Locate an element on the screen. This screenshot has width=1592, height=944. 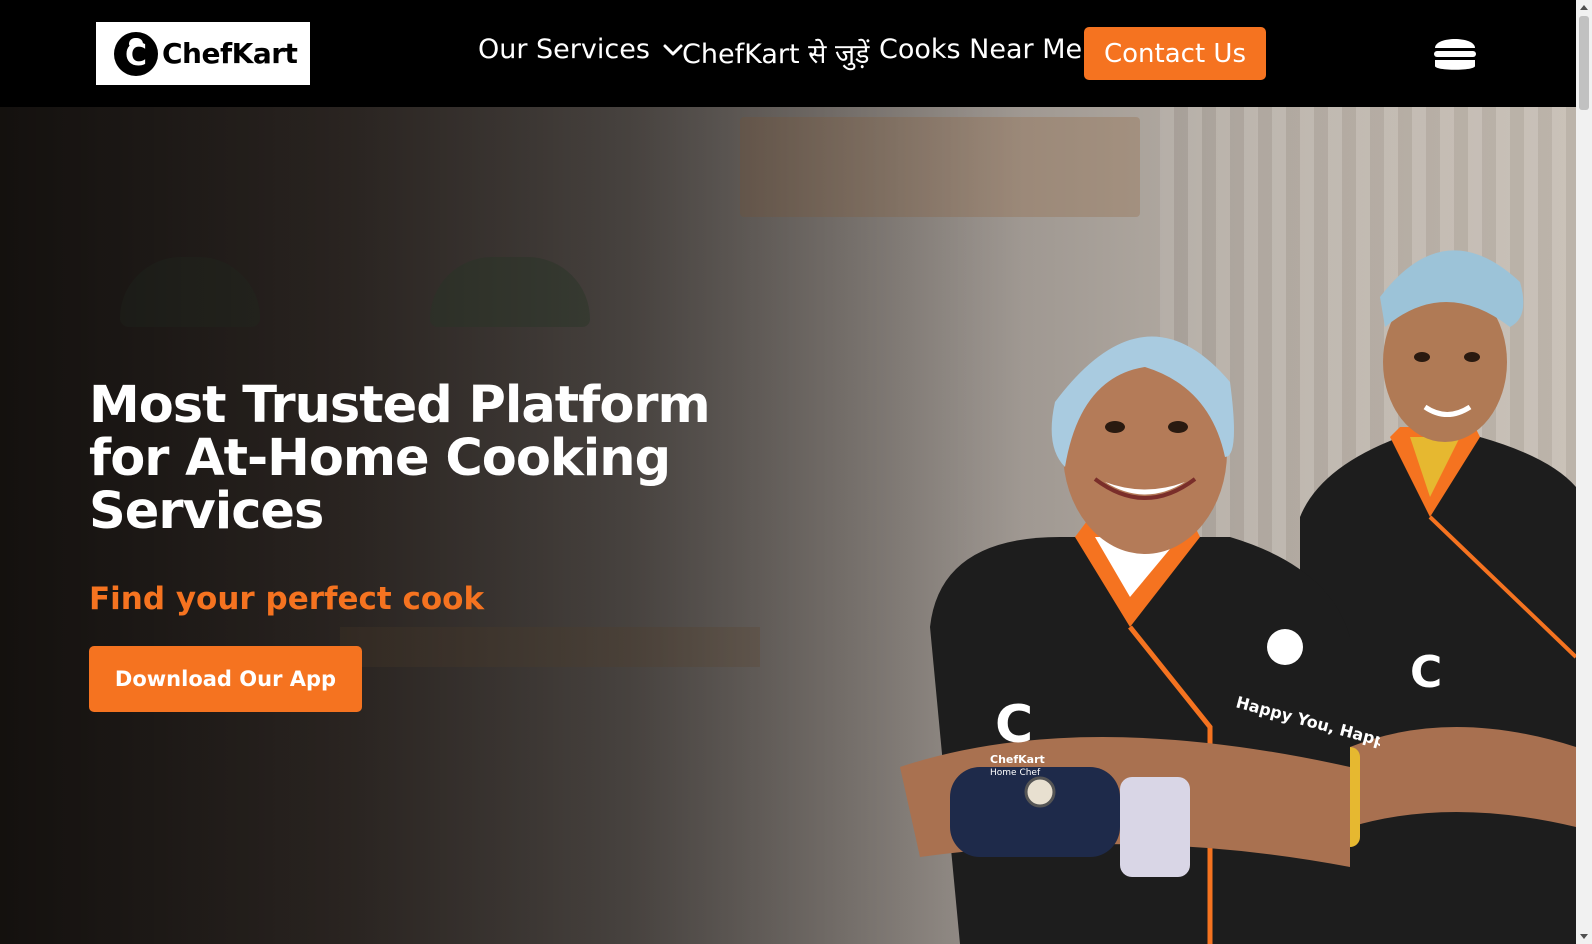
logo-text: ChefKart is located at coordinates (230, 53).